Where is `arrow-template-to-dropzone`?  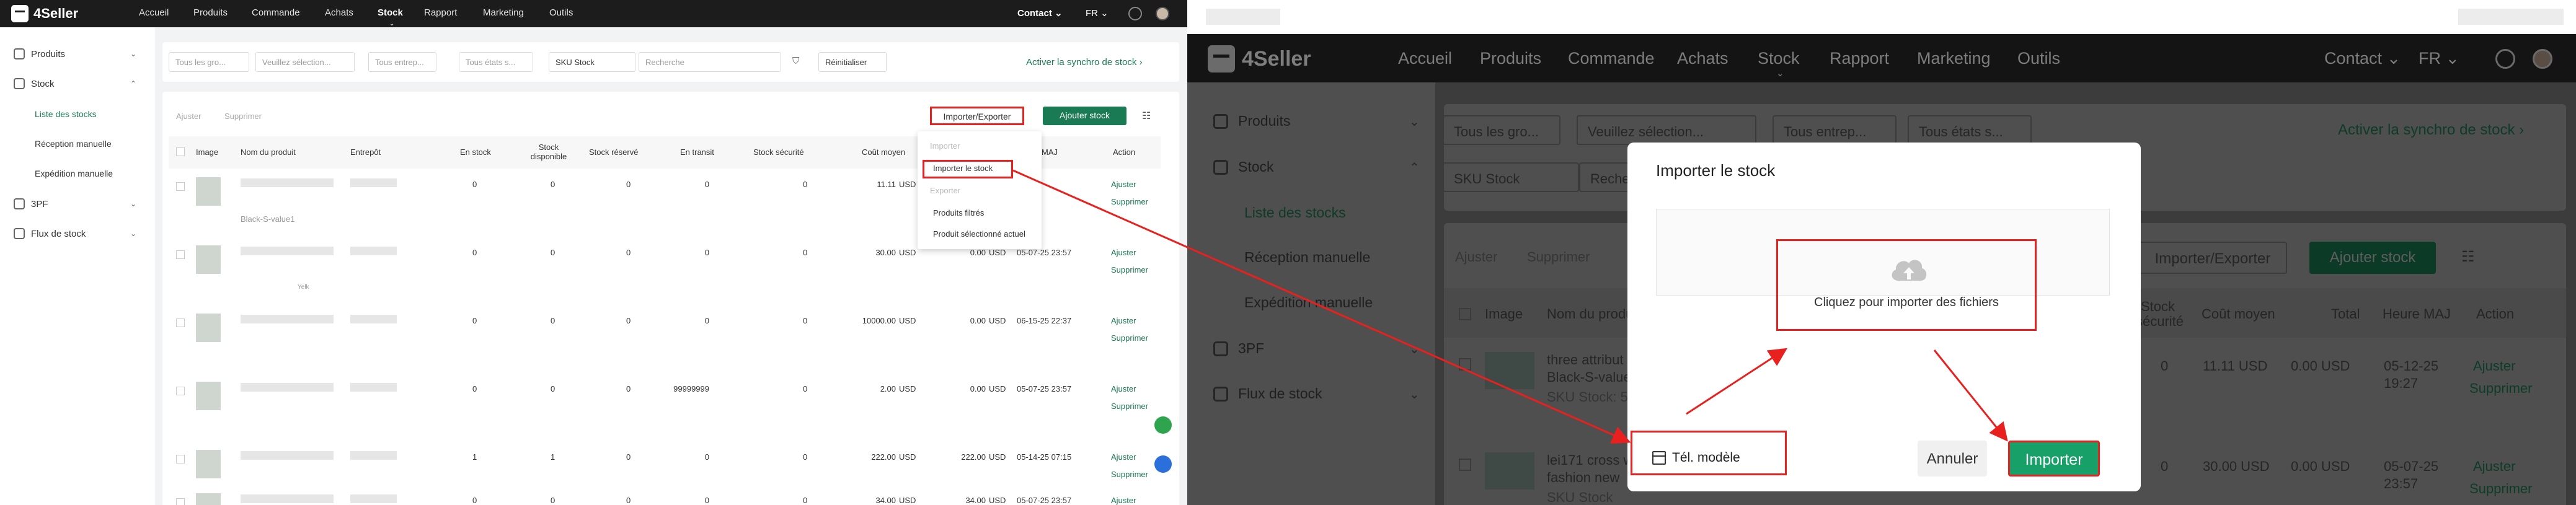 arrow-template-to-dropzone is located at coordinates (1737, 382).